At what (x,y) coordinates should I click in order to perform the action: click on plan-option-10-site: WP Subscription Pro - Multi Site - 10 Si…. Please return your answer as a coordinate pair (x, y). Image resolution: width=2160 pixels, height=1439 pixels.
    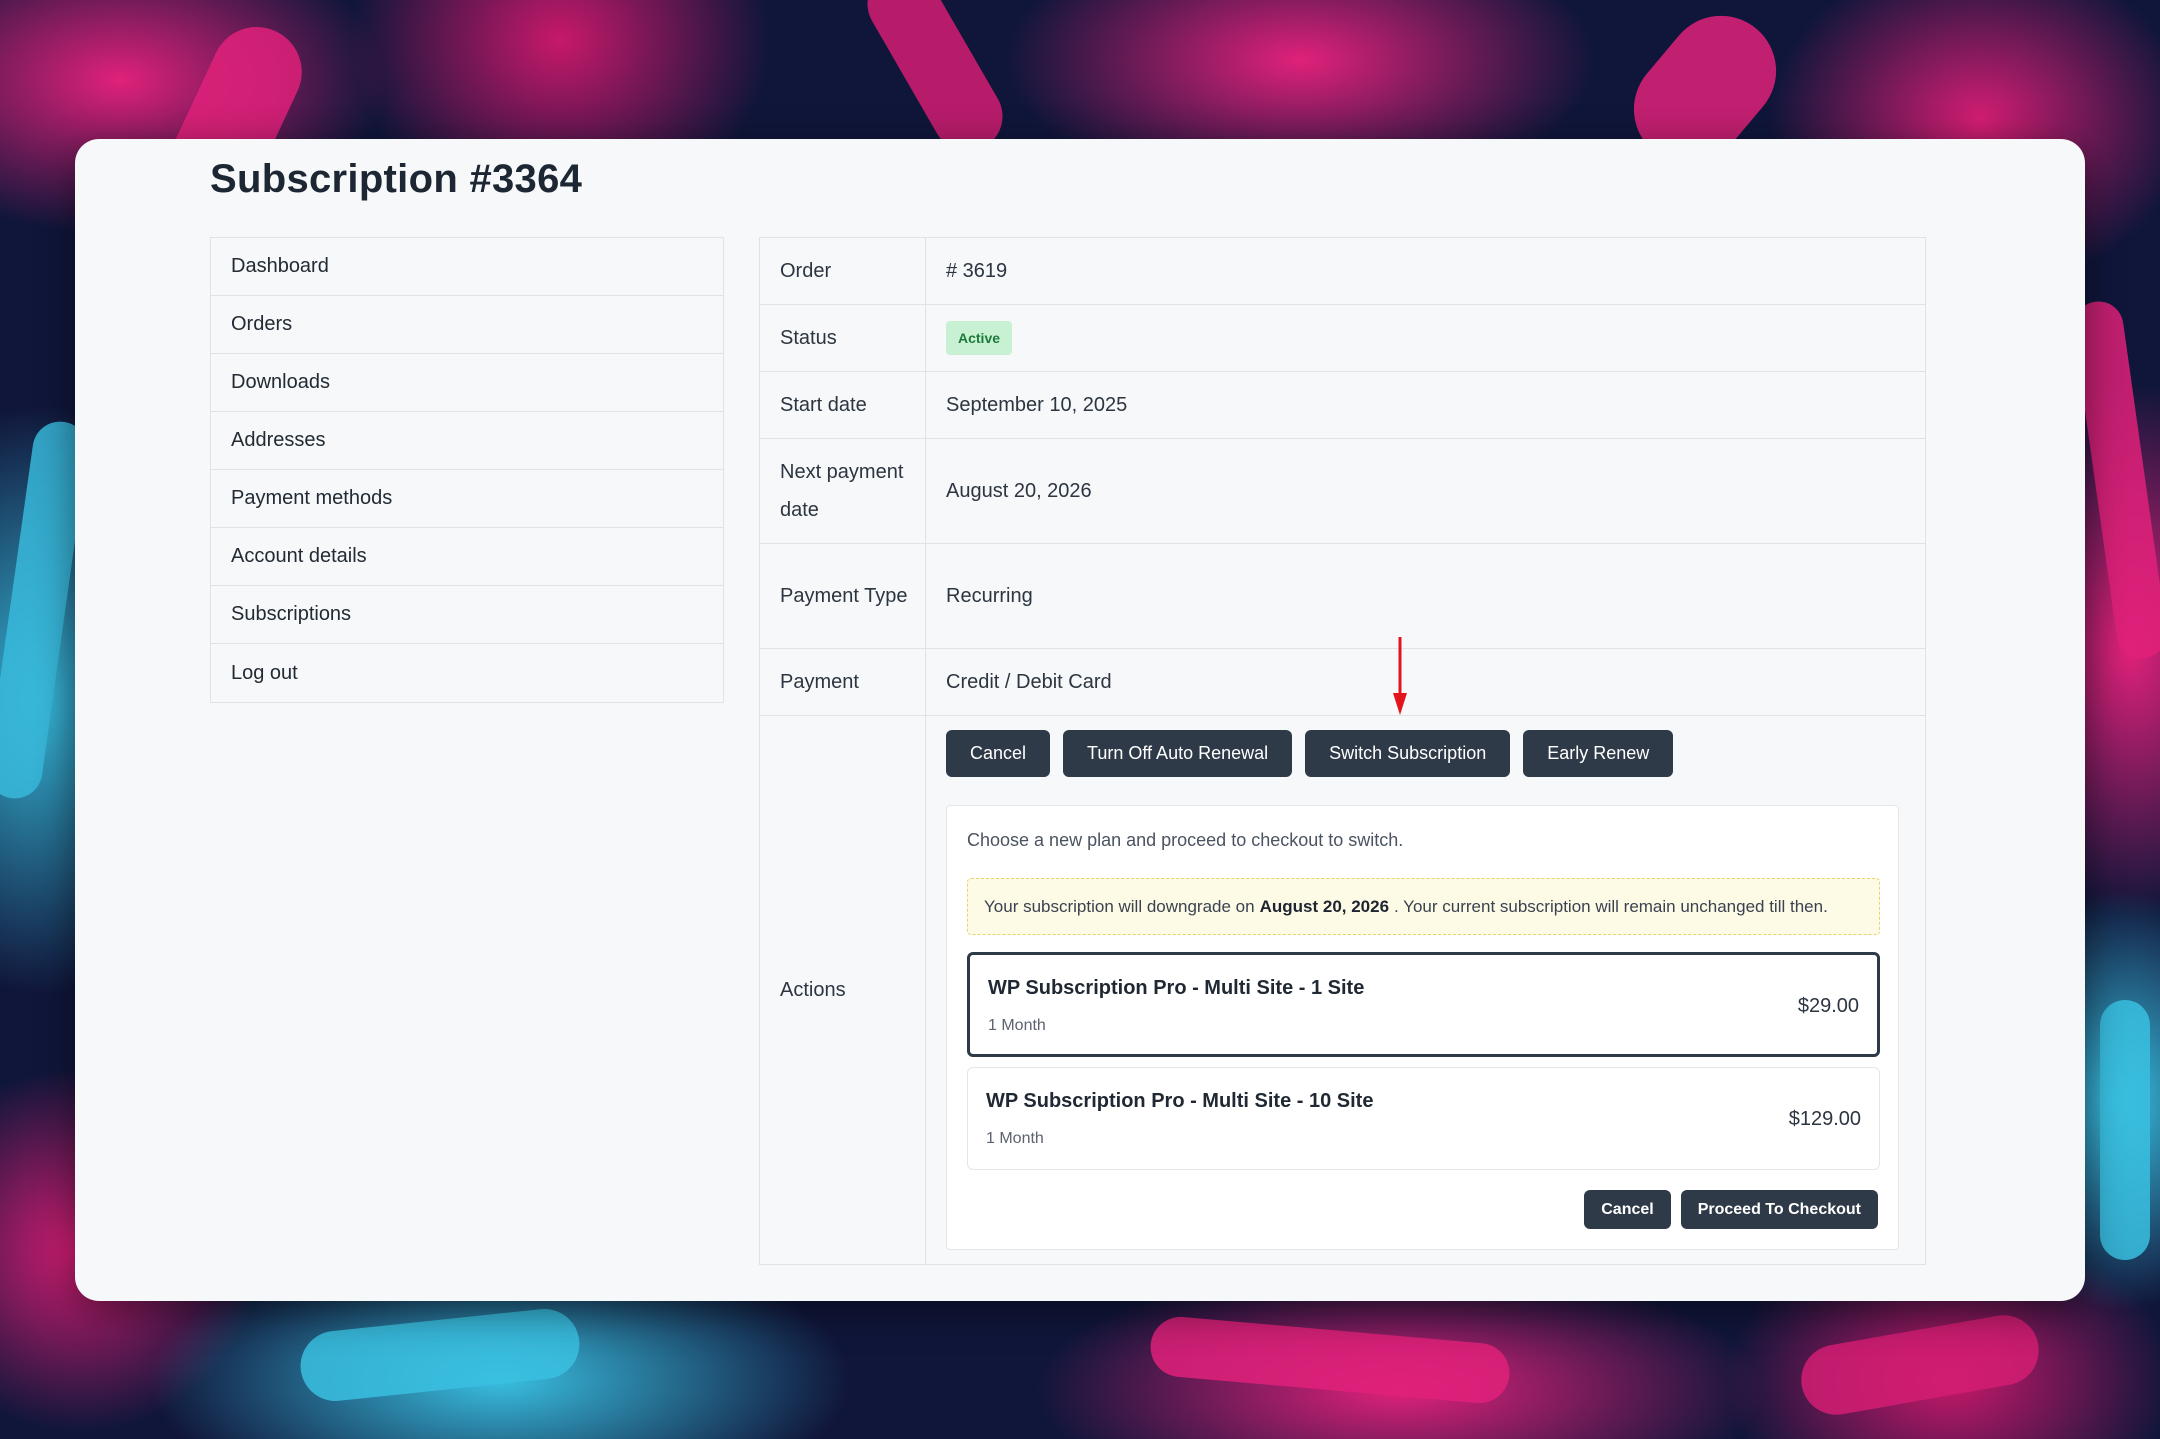
    Looking at the image, I should click on (1423, 1118).